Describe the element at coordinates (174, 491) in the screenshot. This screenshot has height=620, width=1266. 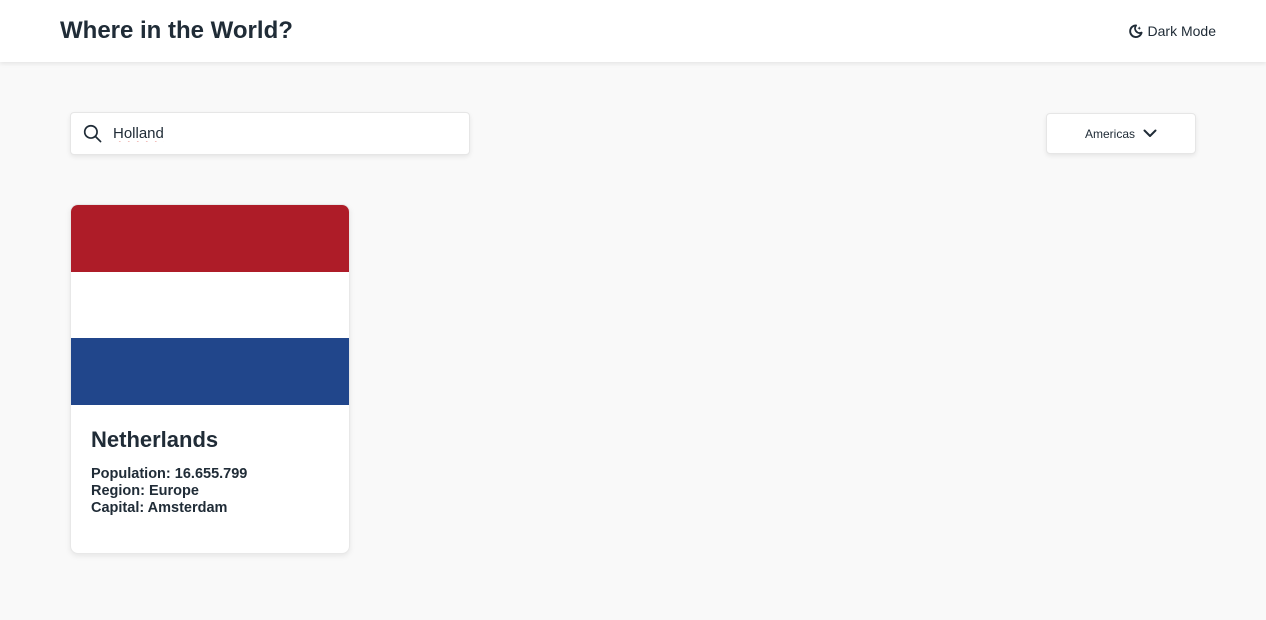
I see `region-value: Europe` at that location.